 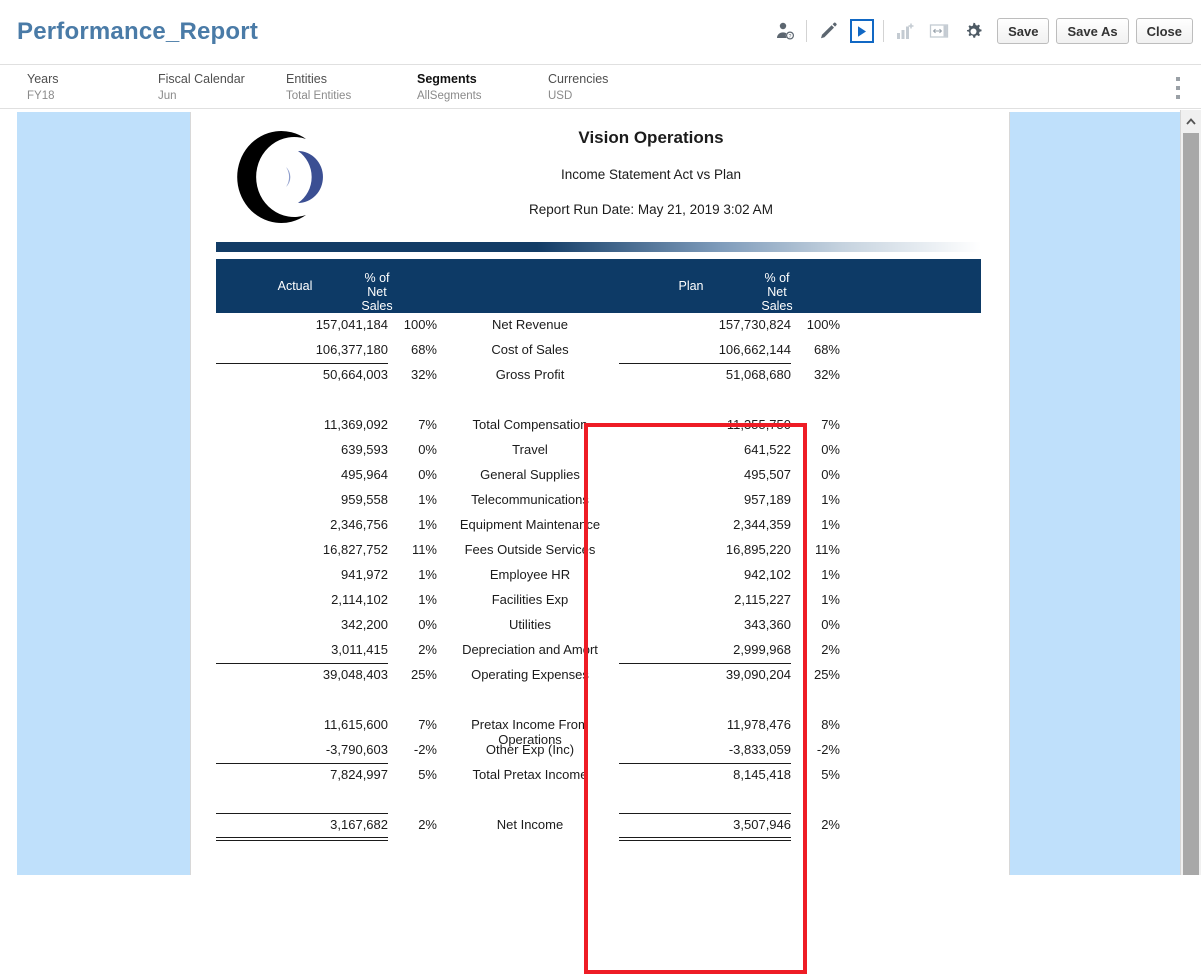 What do you see at coordinates (598, 827) in the screenshot?
I see `table-row: 3,167,682 2% Net Income 3,507,946 2%` at bounding box center [598, 827].